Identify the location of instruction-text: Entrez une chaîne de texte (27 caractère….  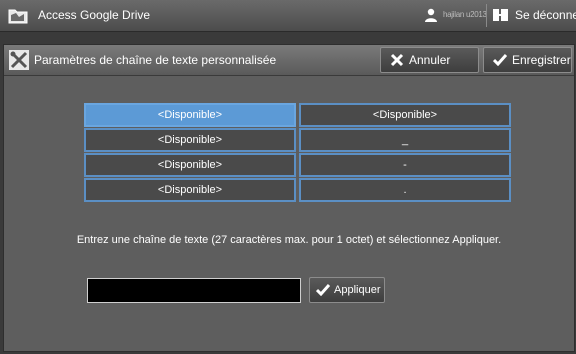
(289, 240).